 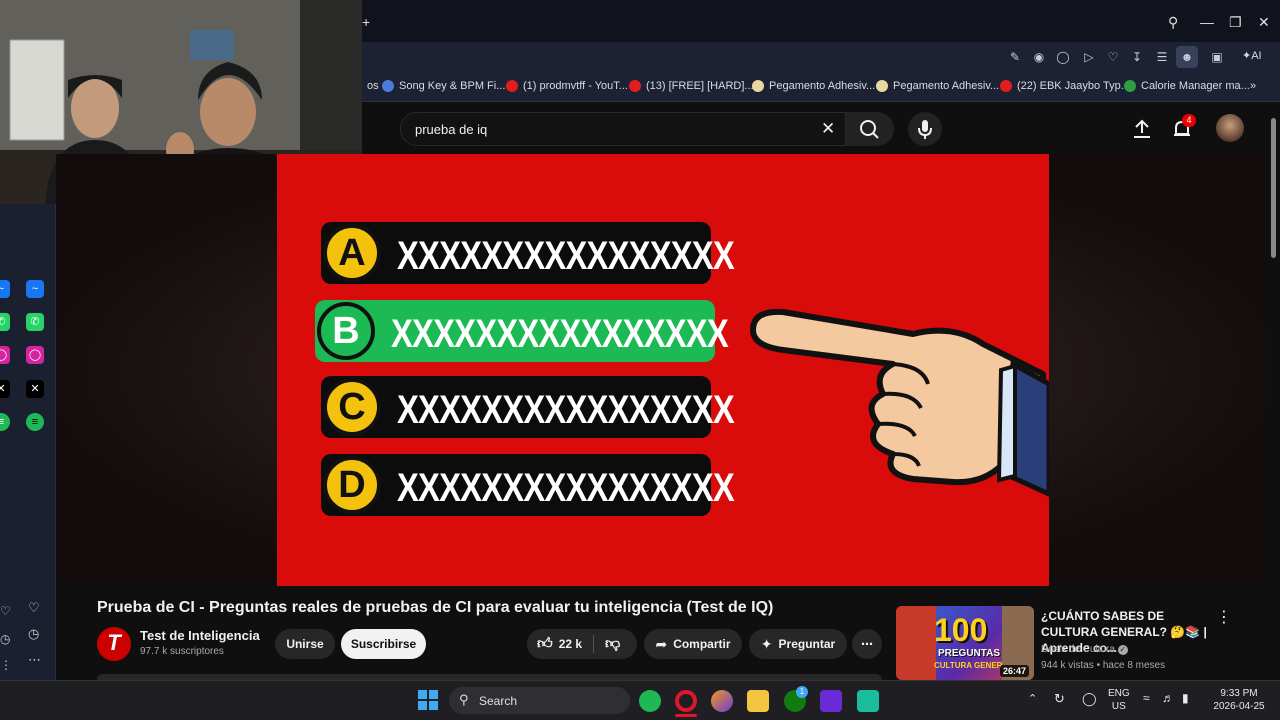 I want to click on thumb-number: 100, so click(x=961, y=630).